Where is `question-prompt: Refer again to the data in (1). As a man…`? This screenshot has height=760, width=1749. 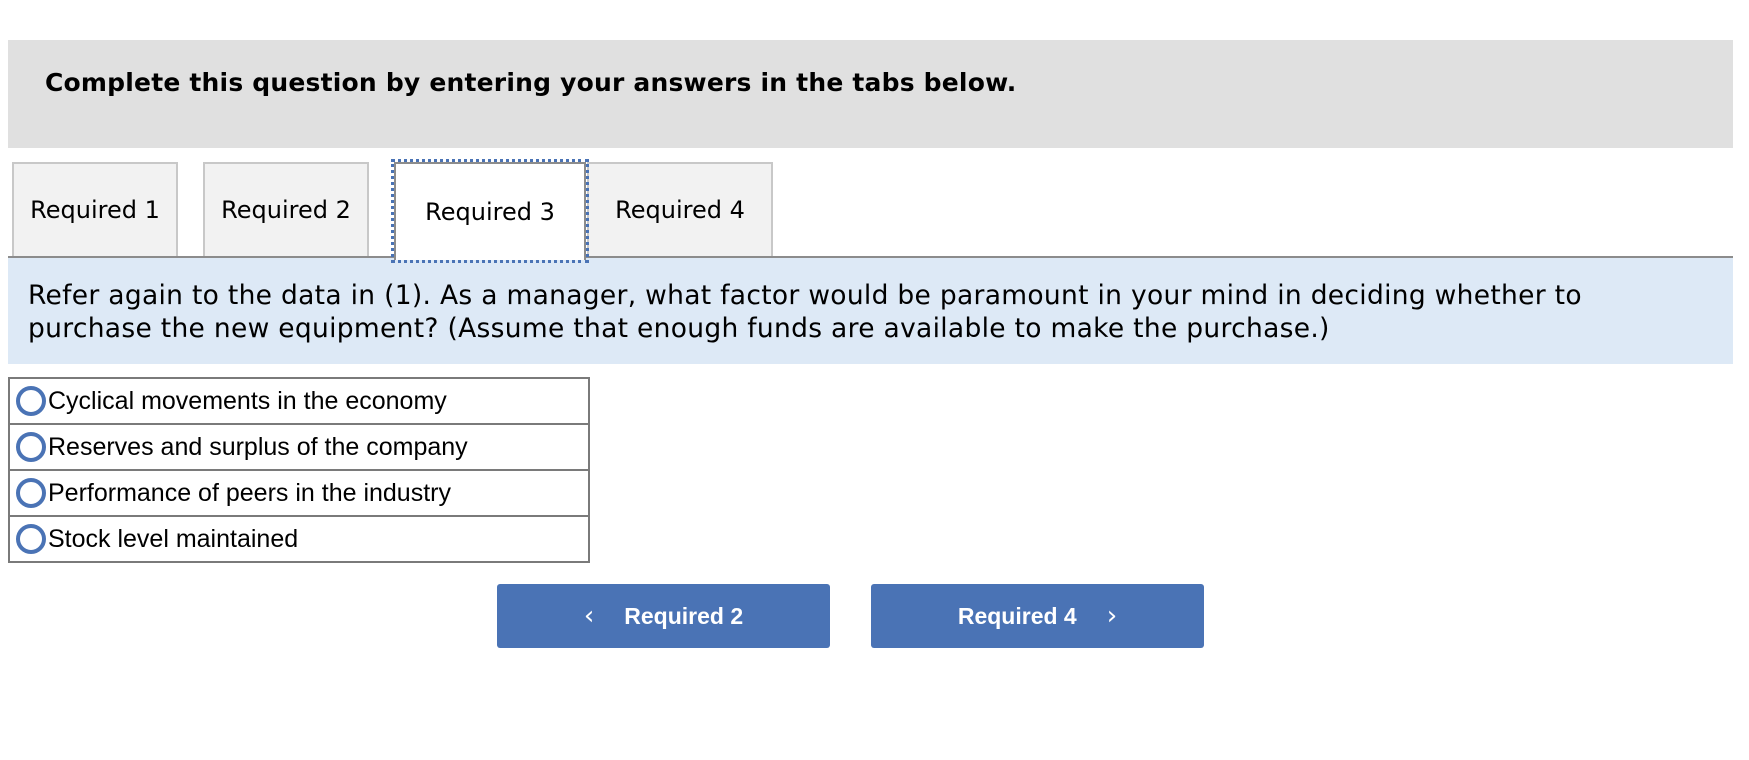
question-prompt: Refer again to the data in (1). As a man… is located at coordinates (870, 311).